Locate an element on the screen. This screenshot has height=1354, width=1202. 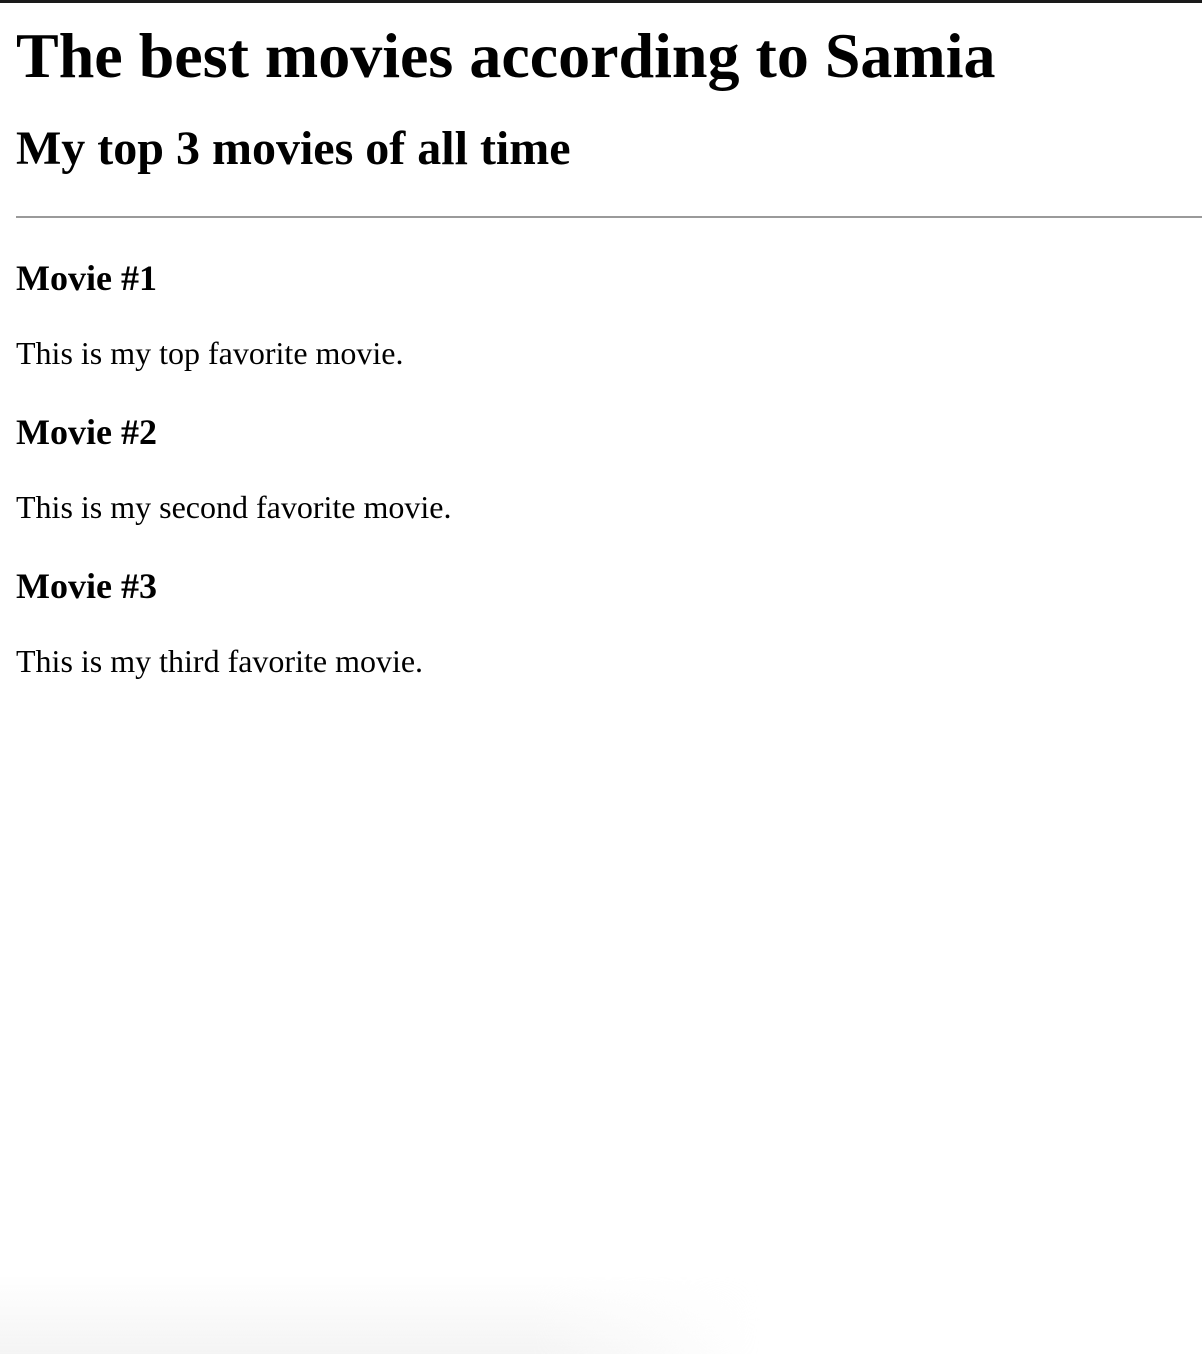
movie-description: This is my top favorite movie. is located at coordinates (210, 353).